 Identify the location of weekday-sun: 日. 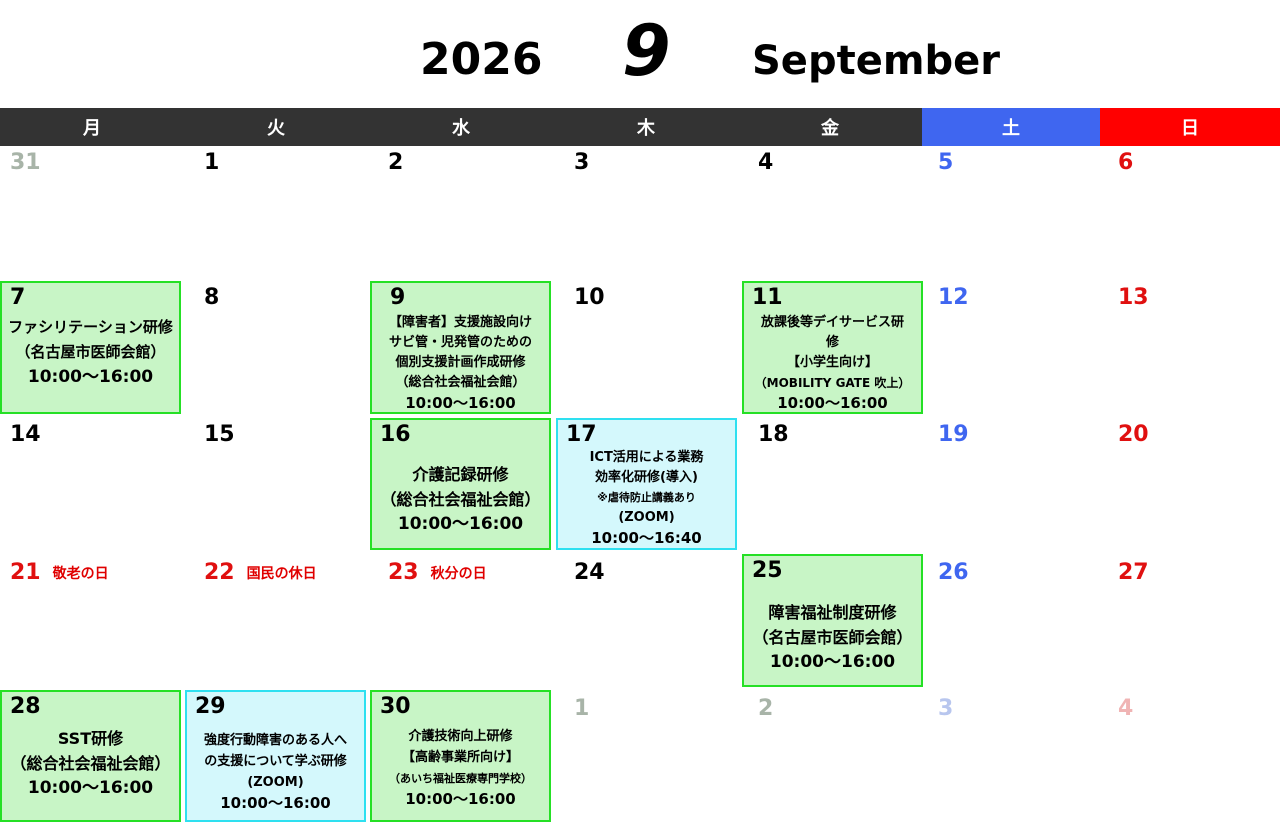
(1190, 127).